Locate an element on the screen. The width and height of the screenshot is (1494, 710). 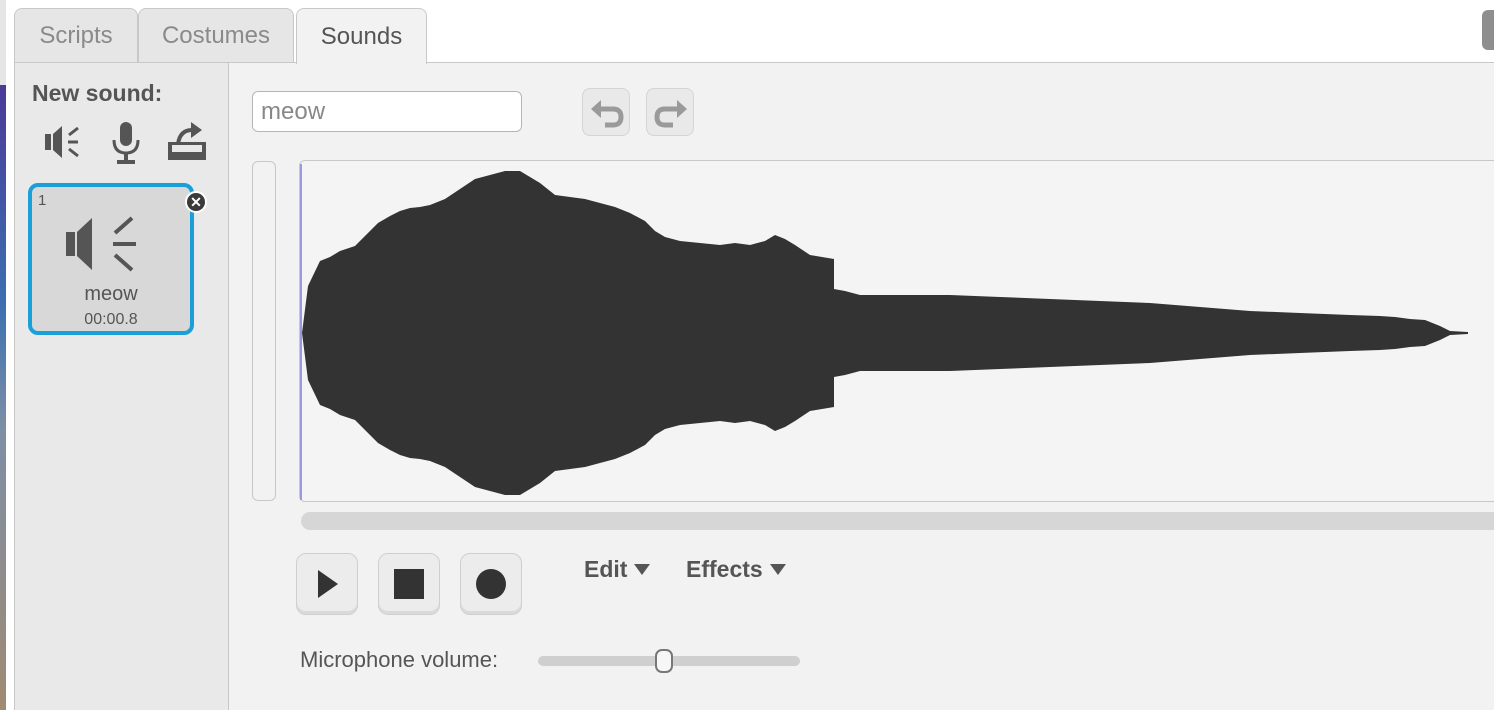
stop-icon is located at coordinates (409, 584).